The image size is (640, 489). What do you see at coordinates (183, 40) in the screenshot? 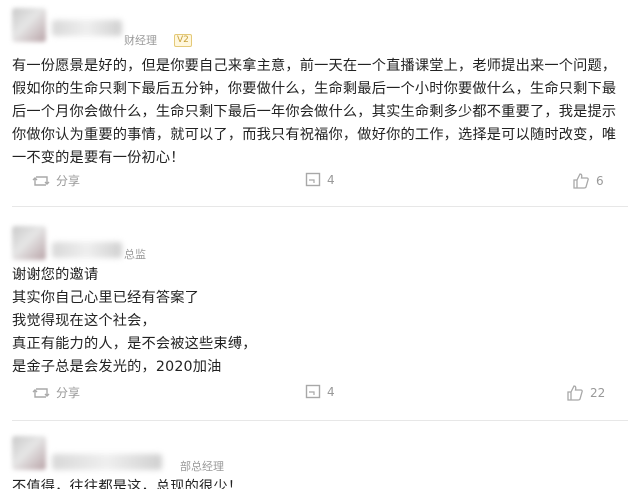
I see `level-badge: V2` at bounding box center [183, 40].